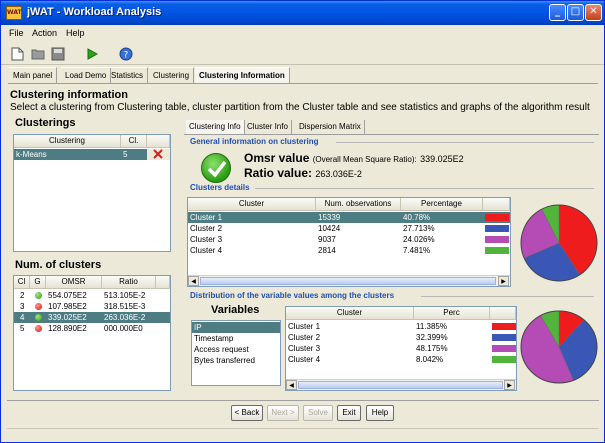 The image size is (605, 443). Describe the element at coordinates (349, 250) in the screenshot. I see `table-row: Cluster 4 2814 7.481%` at that location.